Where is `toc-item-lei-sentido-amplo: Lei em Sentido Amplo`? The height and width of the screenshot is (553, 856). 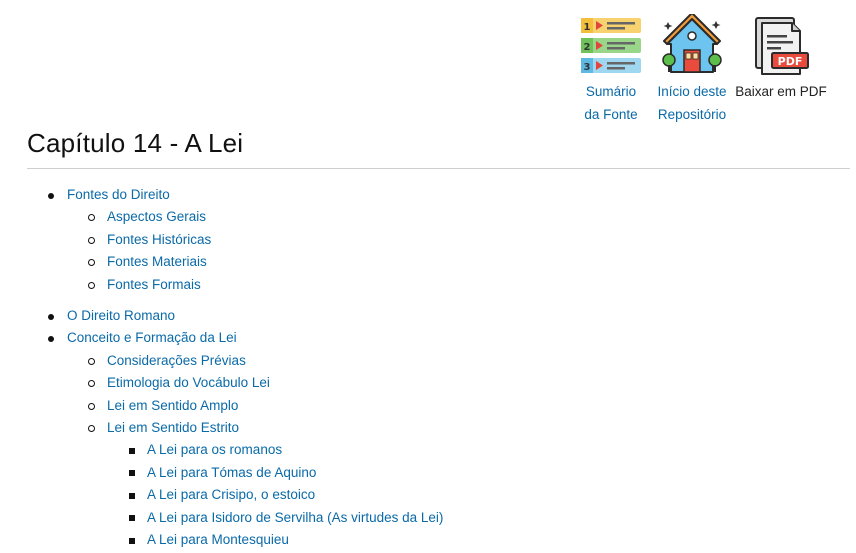
toc-item-lei-sentido-amplo: Lei em Sentido Amplo is located at coordinates (255, 406).